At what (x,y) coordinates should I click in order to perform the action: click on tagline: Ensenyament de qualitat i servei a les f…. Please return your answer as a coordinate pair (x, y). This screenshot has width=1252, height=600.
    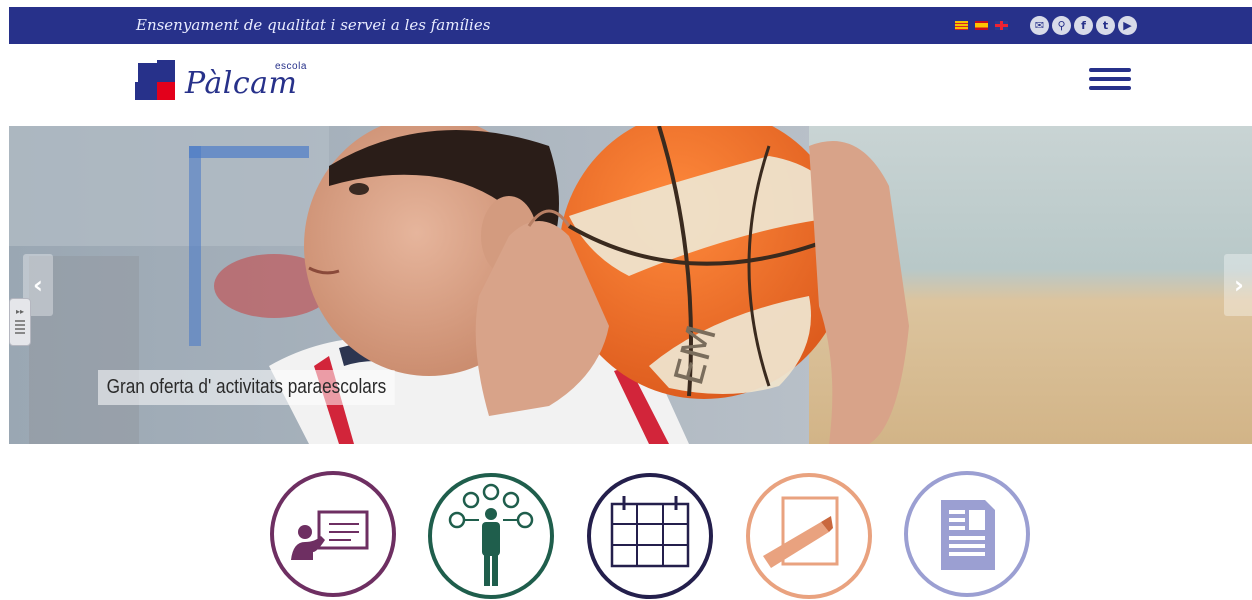
    Looking at the image, I should click on (313, 25).